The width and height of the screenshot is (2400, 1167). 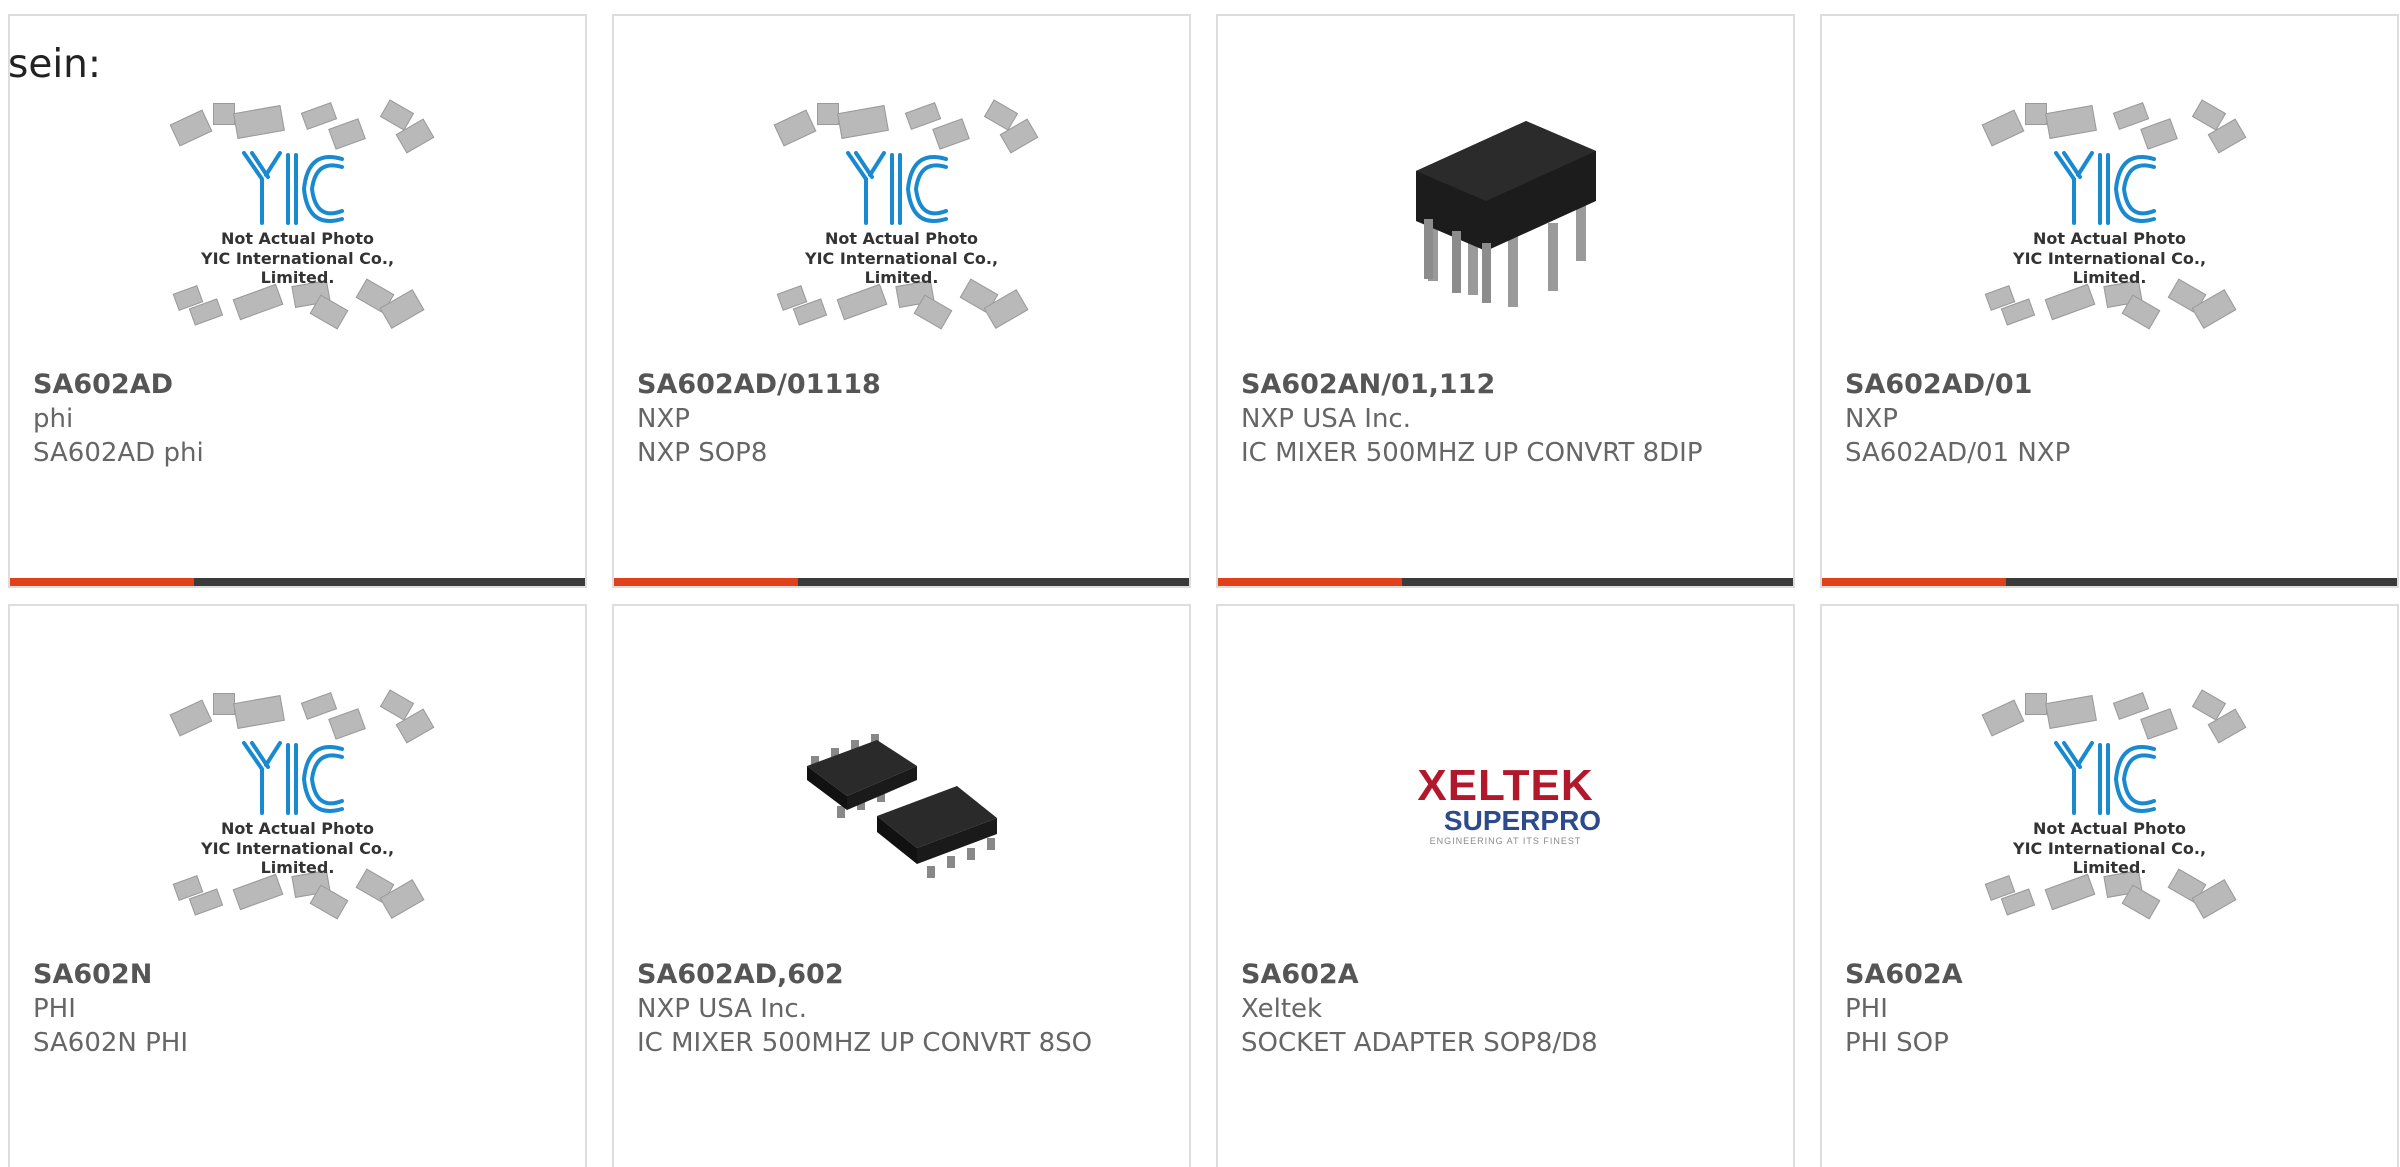 I want to click on part-number-link: SA602AD/01118, so click(x=903, y=385).